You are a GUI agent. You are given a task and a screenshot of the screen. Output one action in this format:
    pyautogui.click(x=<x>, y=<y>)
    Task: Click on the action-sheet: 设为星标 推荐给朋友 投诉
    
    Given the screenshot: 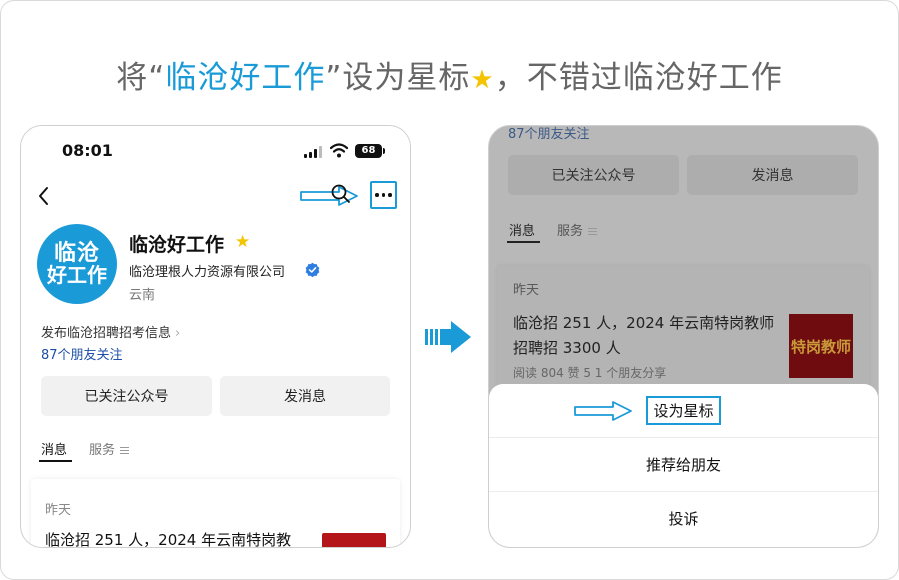 What is the action you would take?
    pyautogui.click(x=683, y=465)
    